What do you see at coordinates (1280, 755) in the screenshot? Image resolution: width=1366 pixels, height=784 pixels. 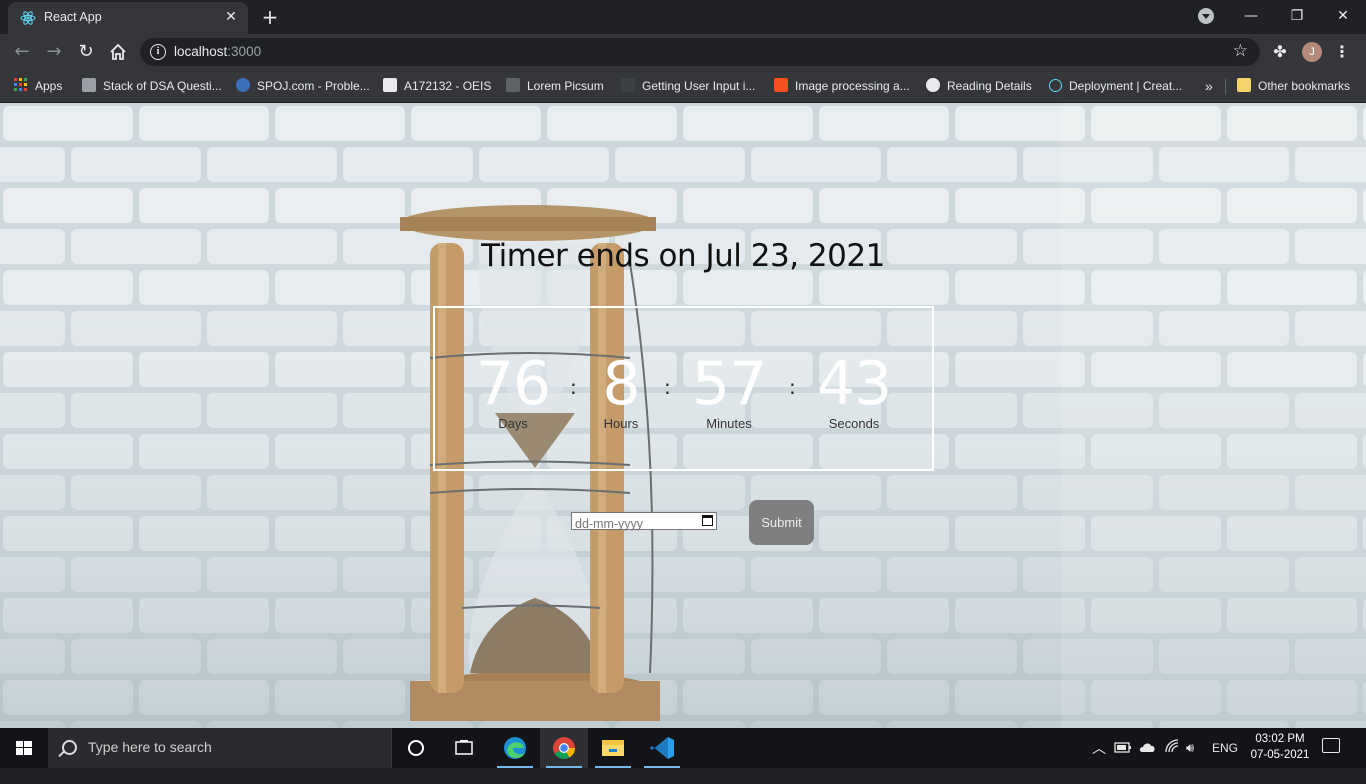 I see `clock-date: 07-05-2021` at bounding box center [1280, 755].